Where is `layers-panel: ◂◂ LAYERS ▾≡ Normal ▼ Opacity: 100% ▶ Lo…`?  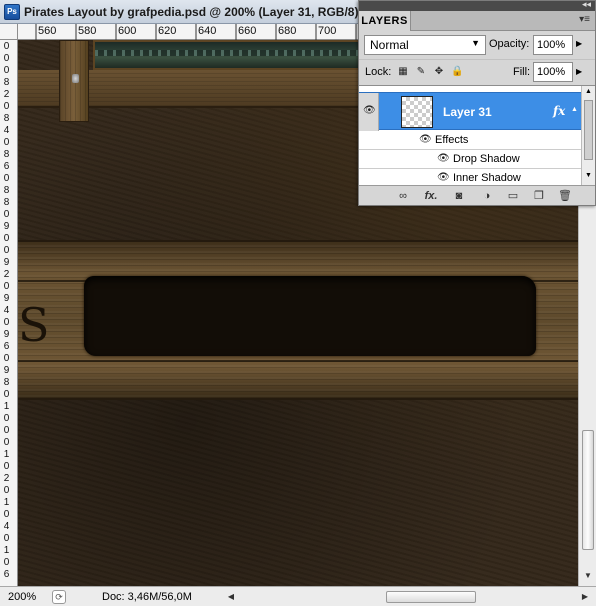 layers-panel: ◂◂ LAYERS ▾≡ Normal ▼ Opacity: 100% ▶ Lo… is located at coordinates (477, 103).